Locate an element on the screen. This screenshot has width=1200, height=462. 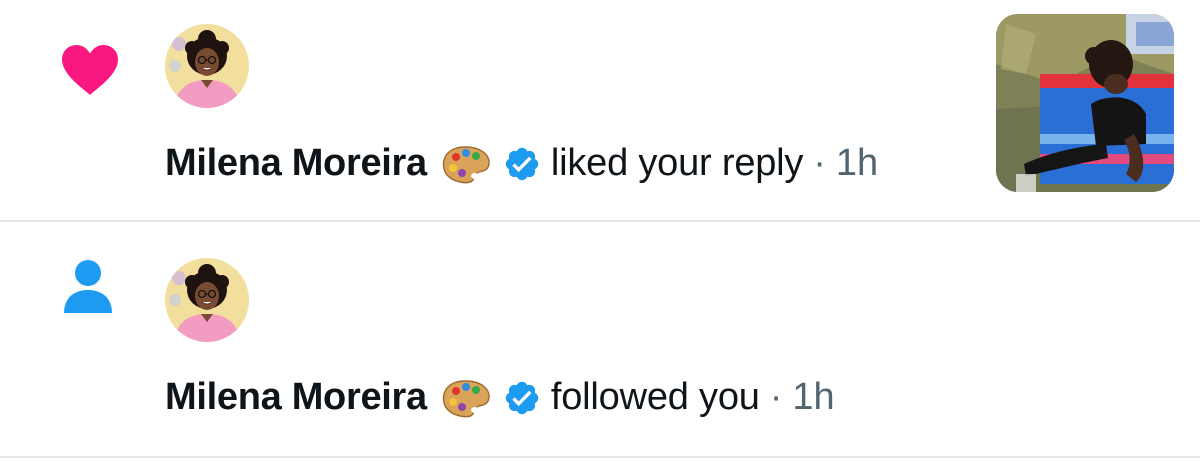
action-text: liked your reply is located at coordinates (677, 163).